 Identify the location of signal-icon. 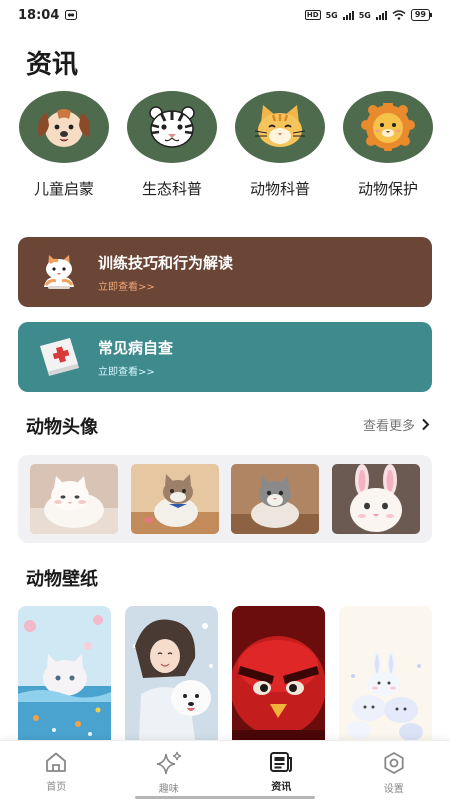
(348, 15).